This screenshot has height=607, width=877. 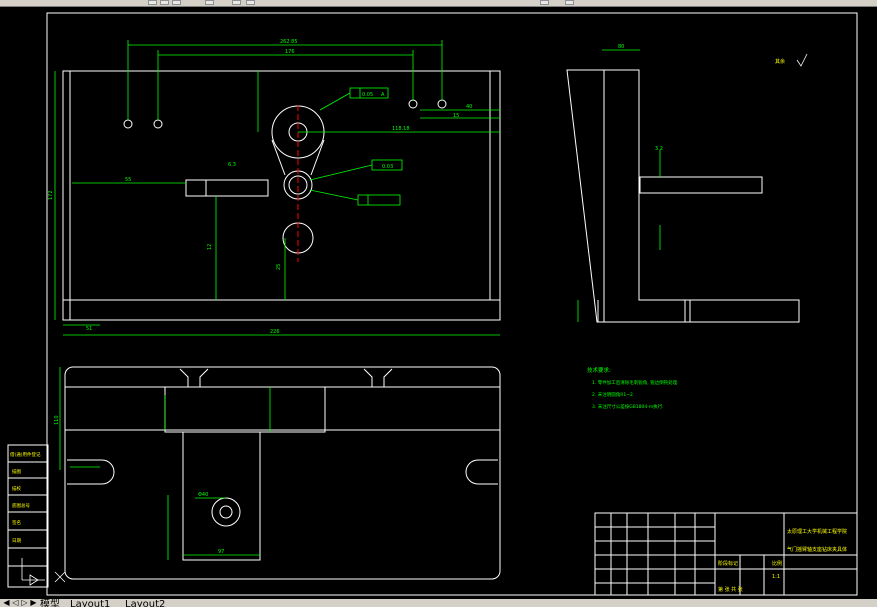 I want to click on note-3: 3. 未注尺寸公差按GB1804-m执行., so click(x=628, y=406).